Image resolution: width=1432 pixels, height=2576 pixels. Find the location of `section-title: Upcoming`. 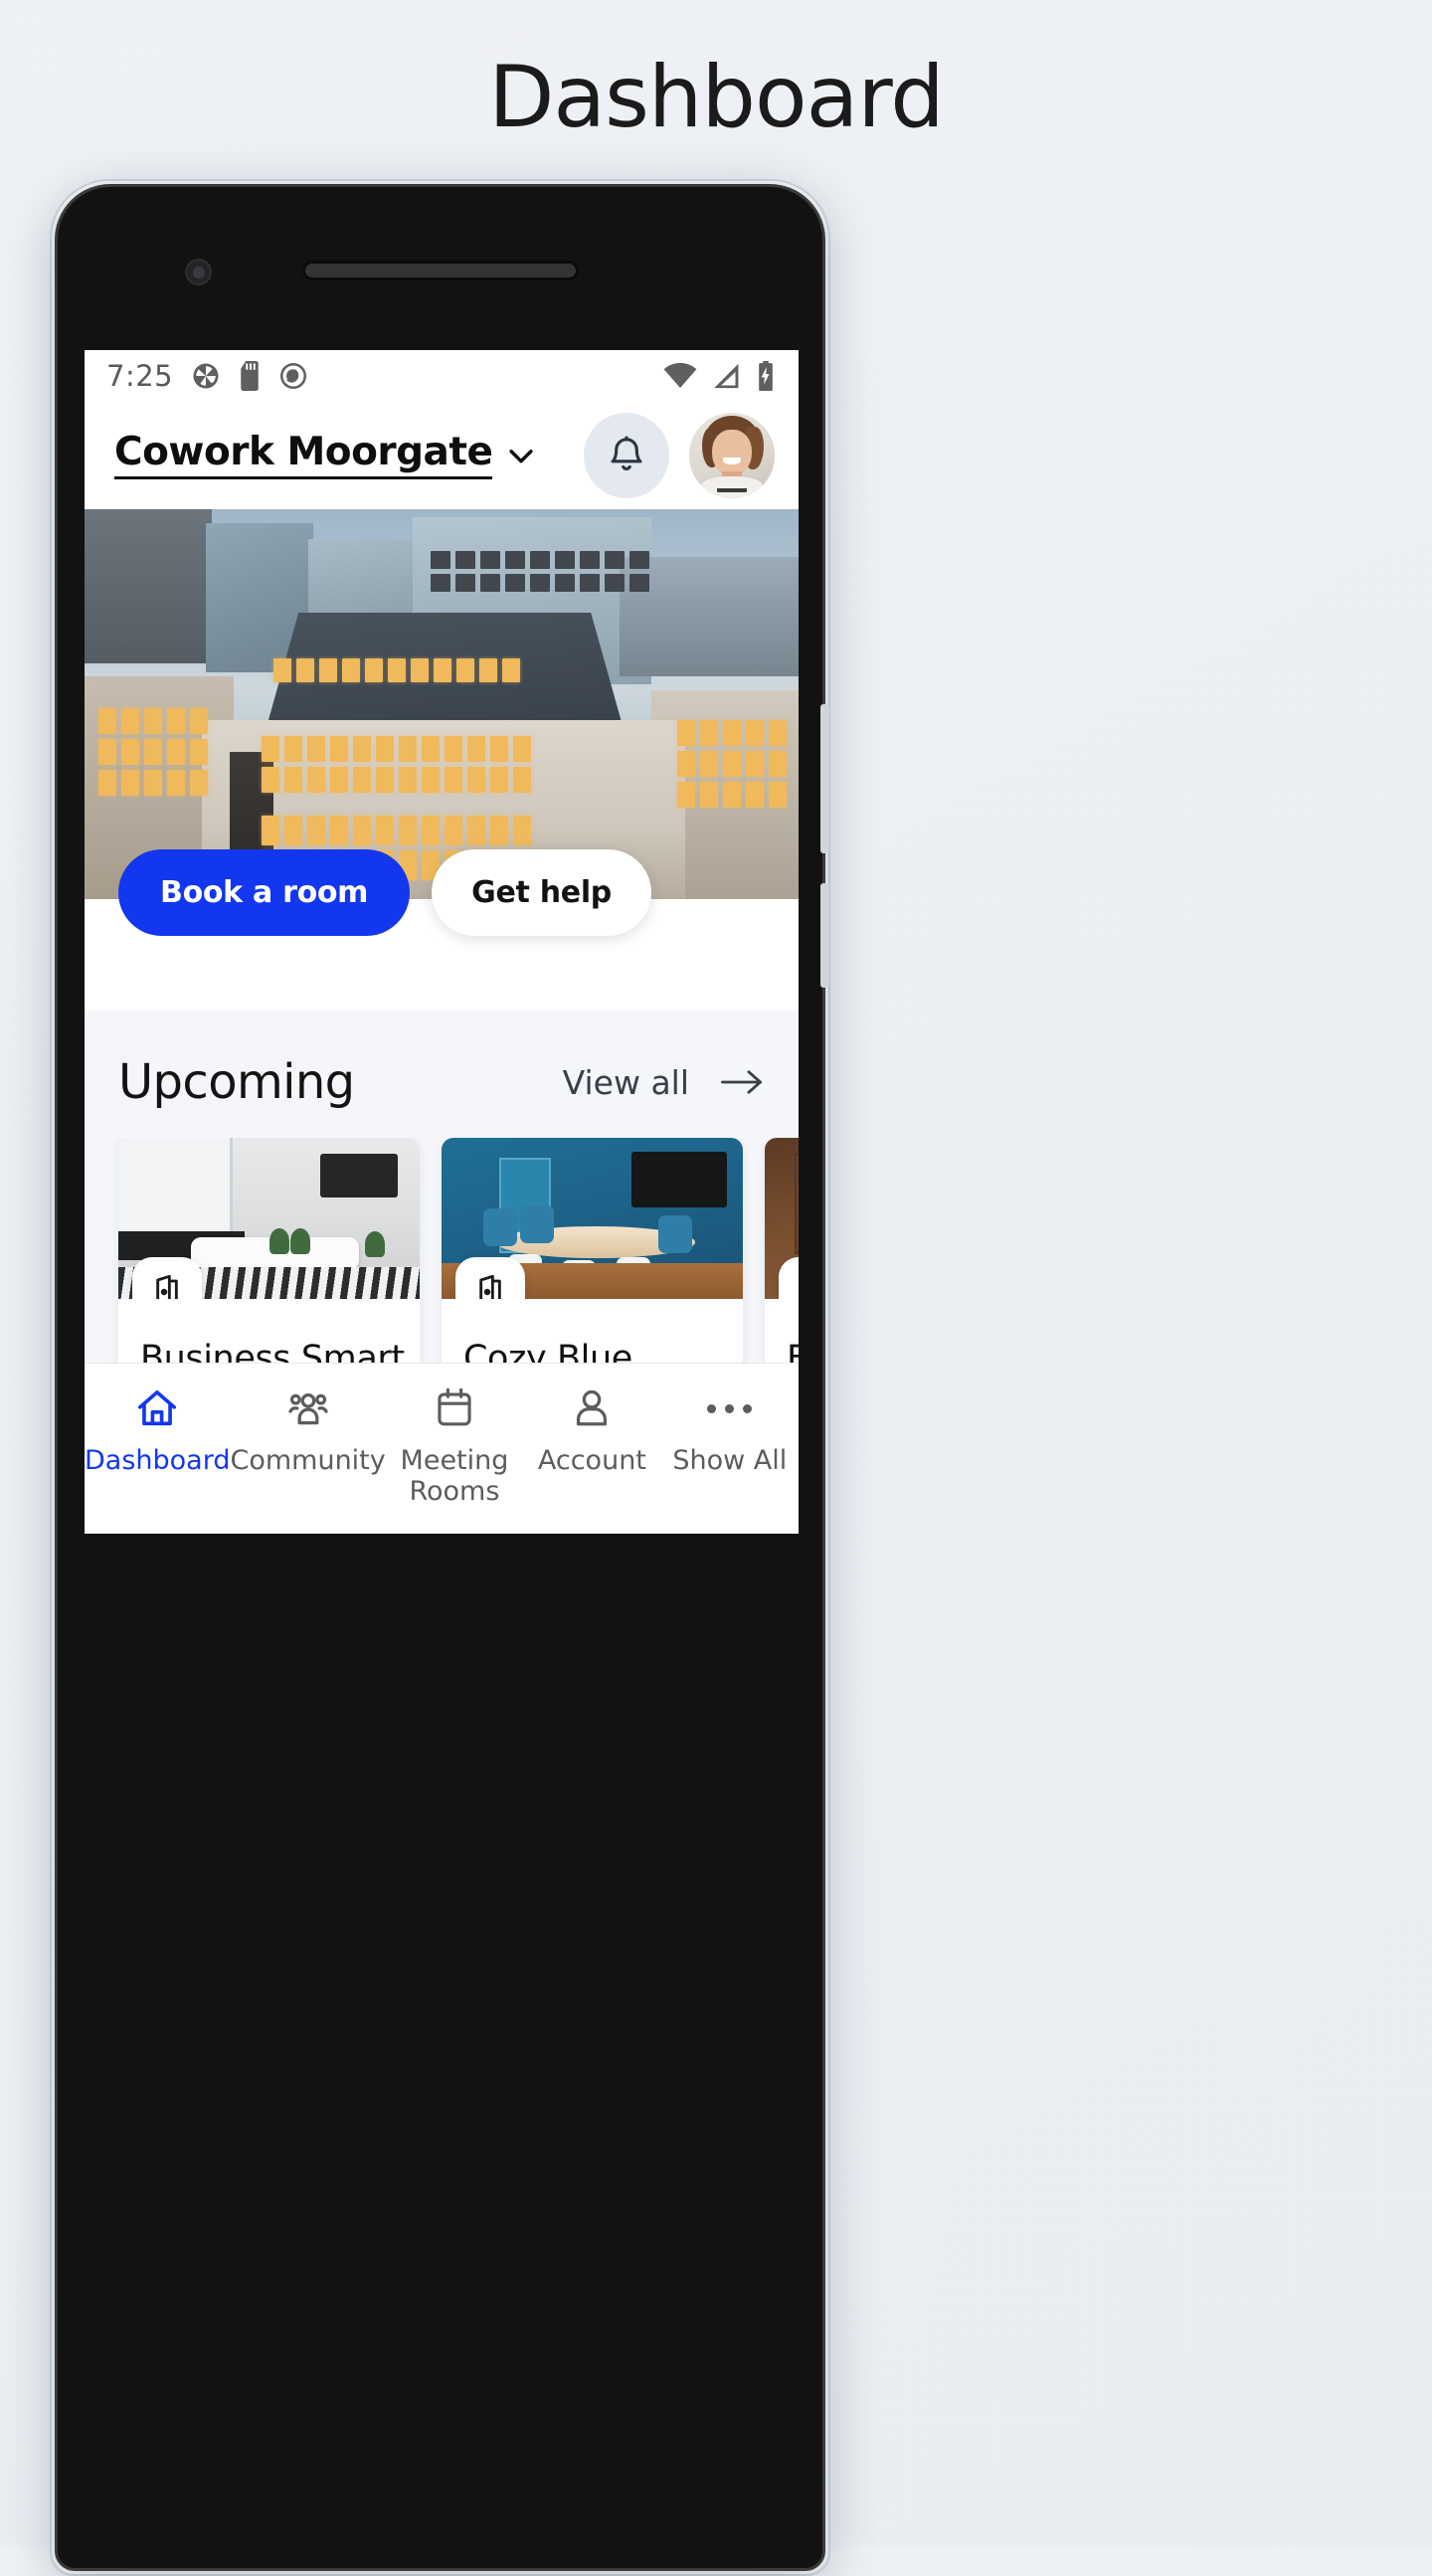

section-title: Upcoming is located at coordinates (236, 1082).